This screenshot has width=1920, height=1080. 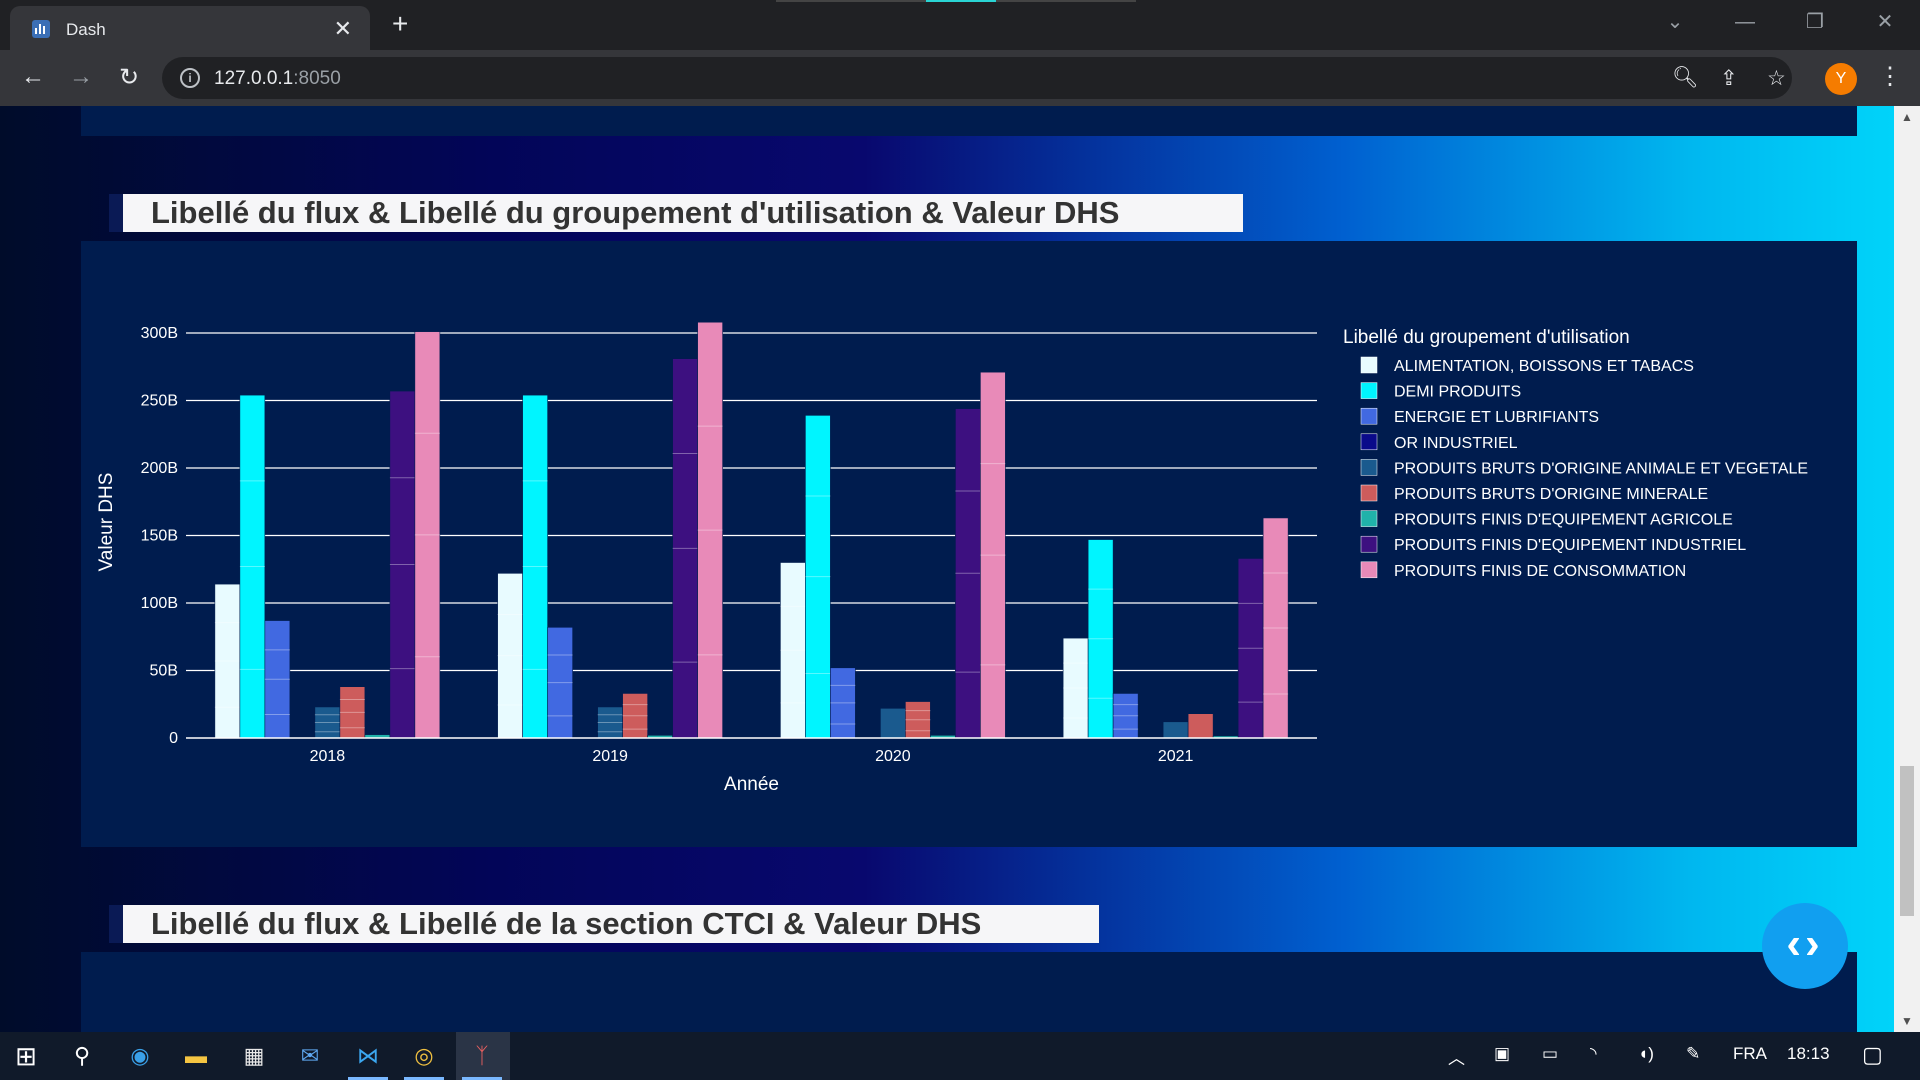 I want to click on language-indicator: FRA, so click(x=1750, y=1054).